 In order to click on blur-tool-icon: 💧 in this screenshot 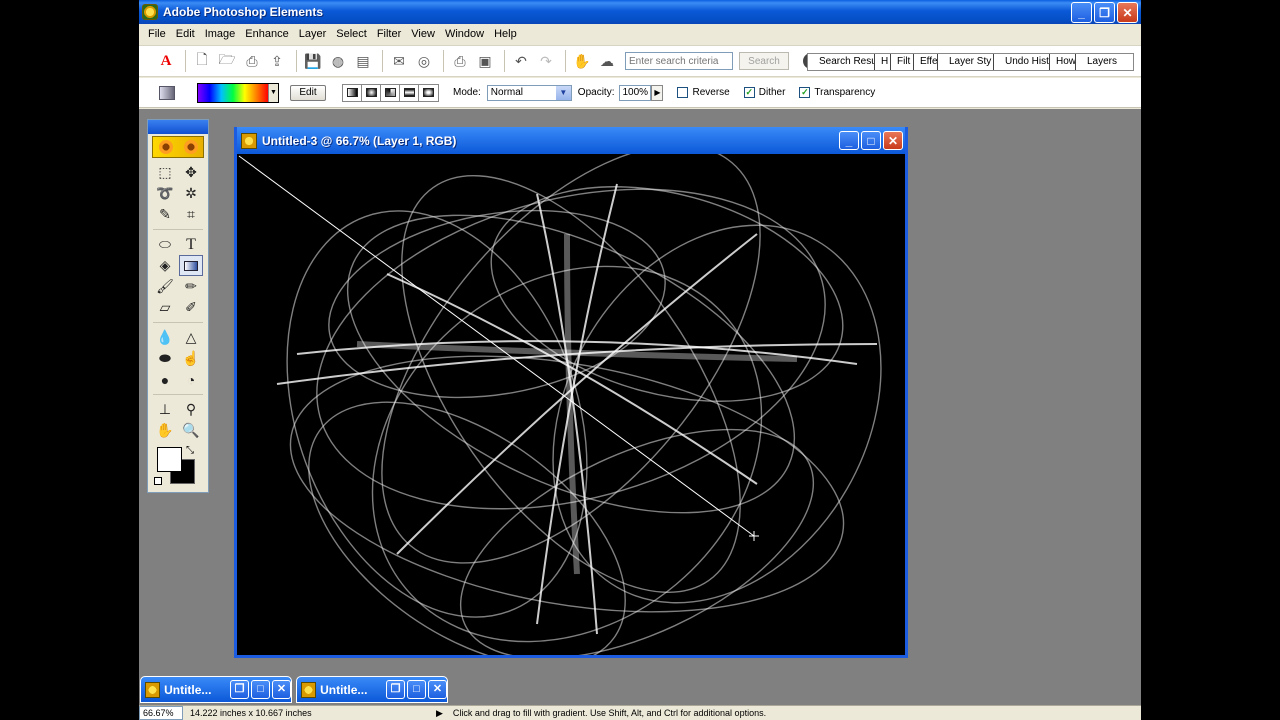, I will do `click(165, 337)`.